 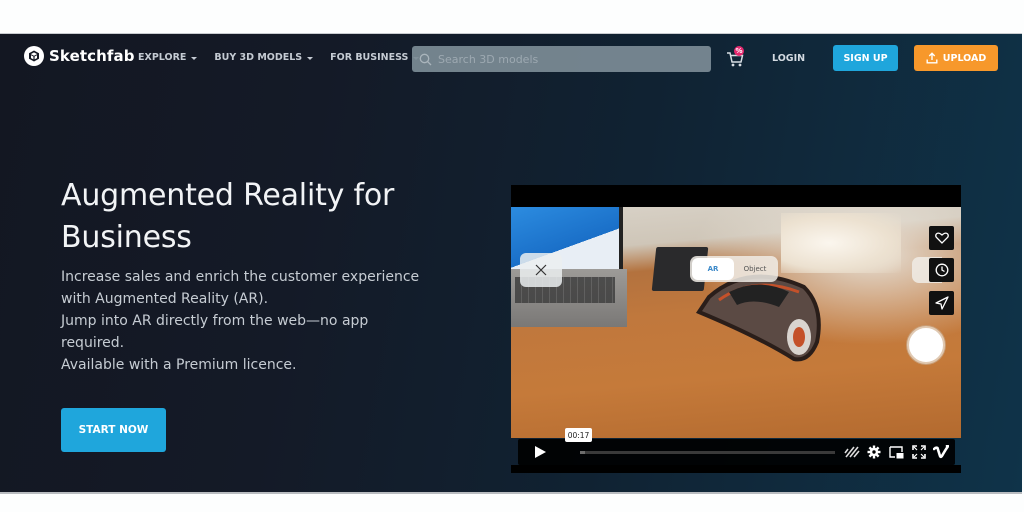 I want to click on fullscreen-icon, so click(x=919, y=452).